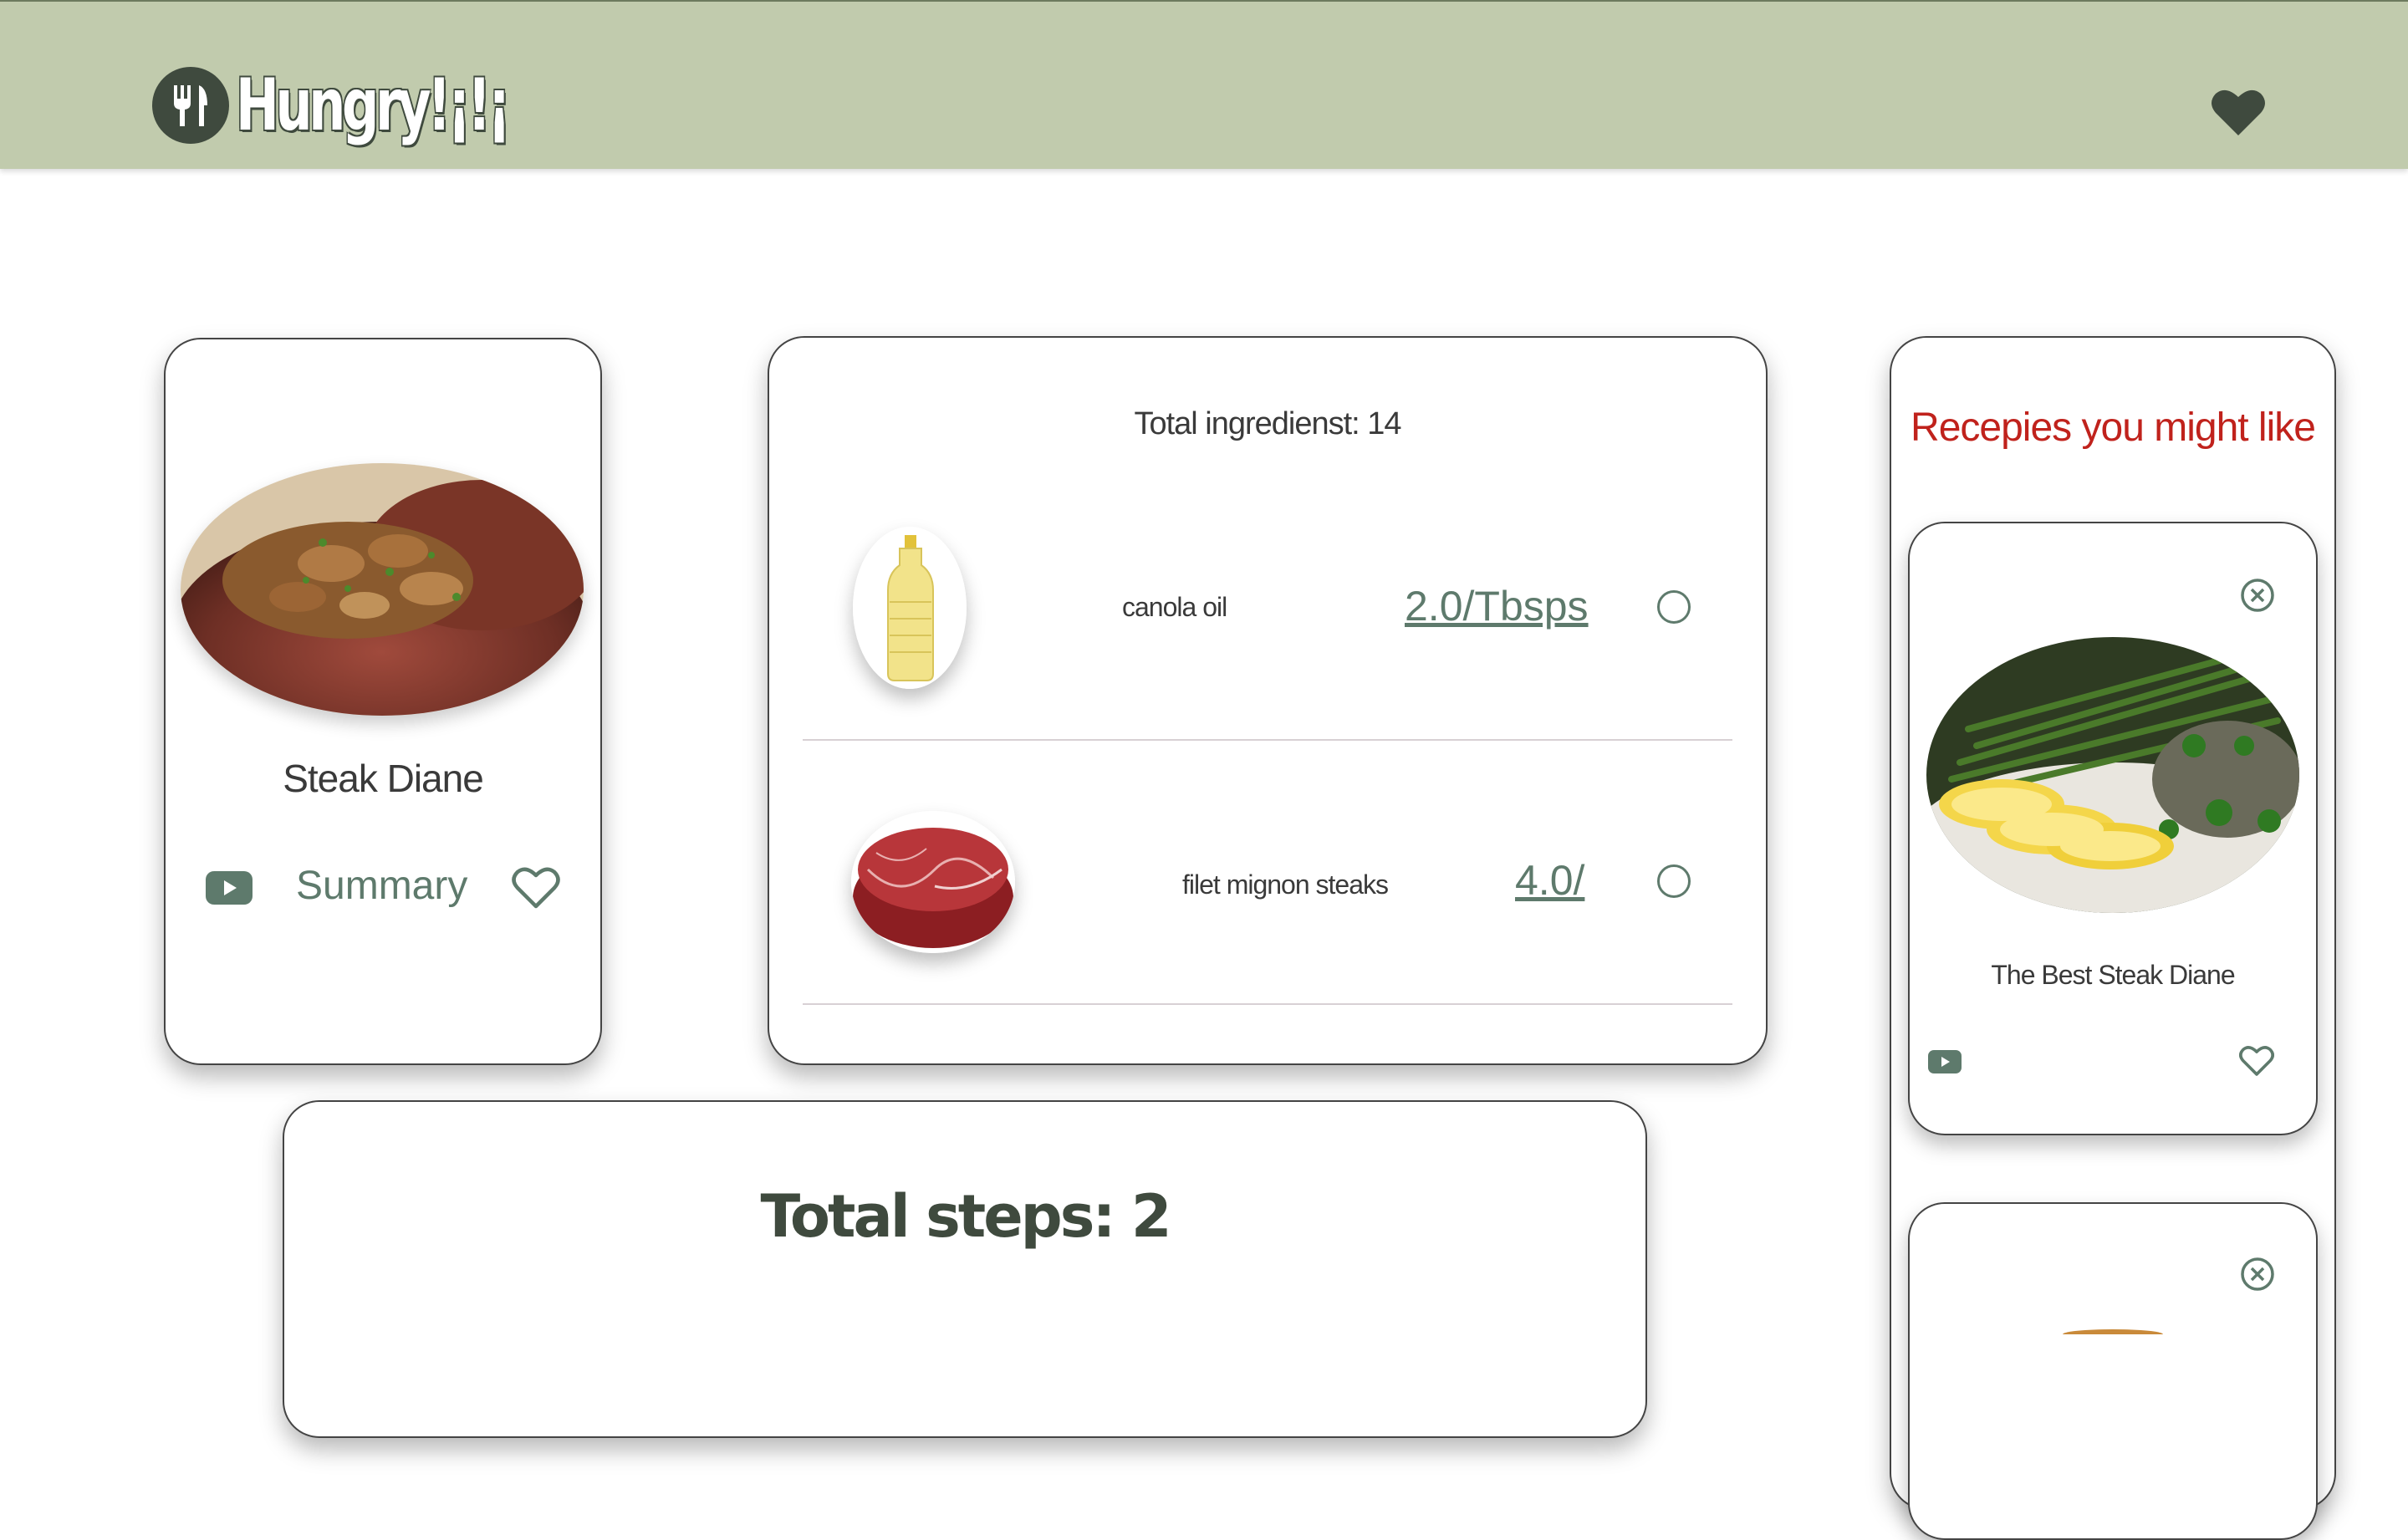 Image resolution: width=2408 pixels, height=1540 pixels. I want to click on ingredient-row: filet mignon steaks 4.0/, so click(1267, 873).